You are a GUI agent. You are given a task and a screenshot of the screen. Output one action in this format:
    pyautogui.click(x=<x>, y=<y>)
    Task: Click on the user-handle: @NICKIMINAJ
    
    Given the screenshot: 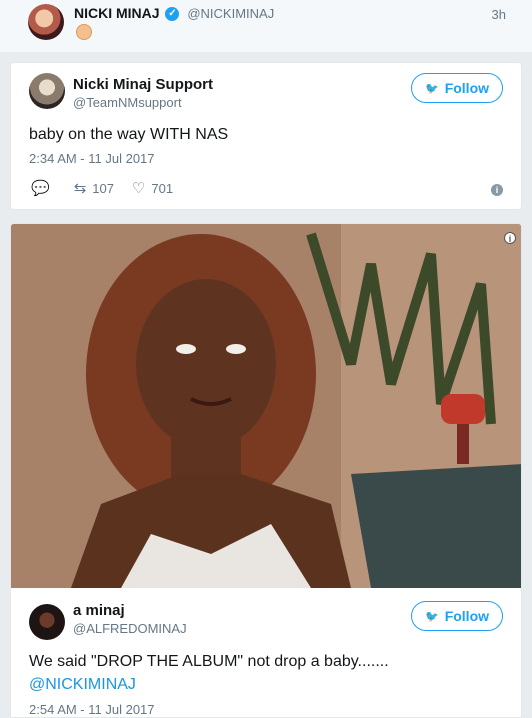 What is the action you would take?
    pyautogui.click(x=230, y=13)
    